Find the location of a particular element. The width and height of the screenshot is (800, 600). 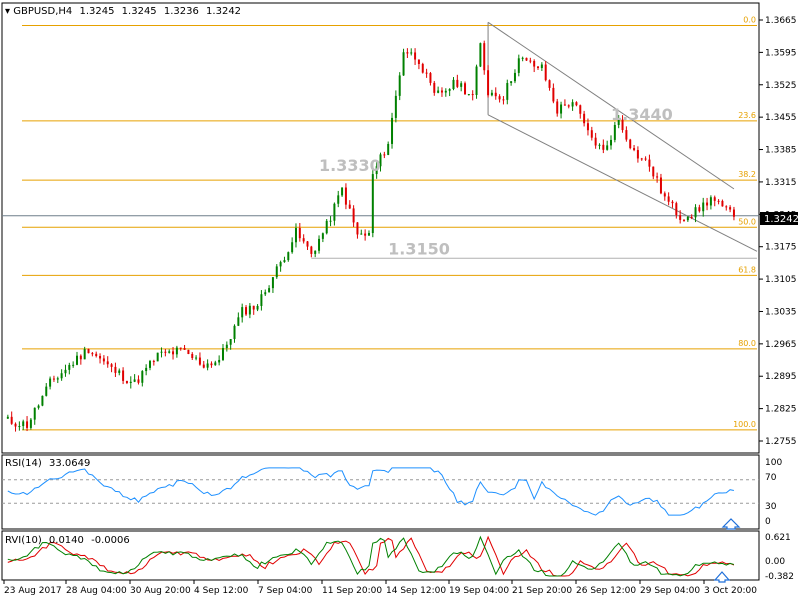

price-tick-label: 1.2825 is located at coordinates (781, 410).